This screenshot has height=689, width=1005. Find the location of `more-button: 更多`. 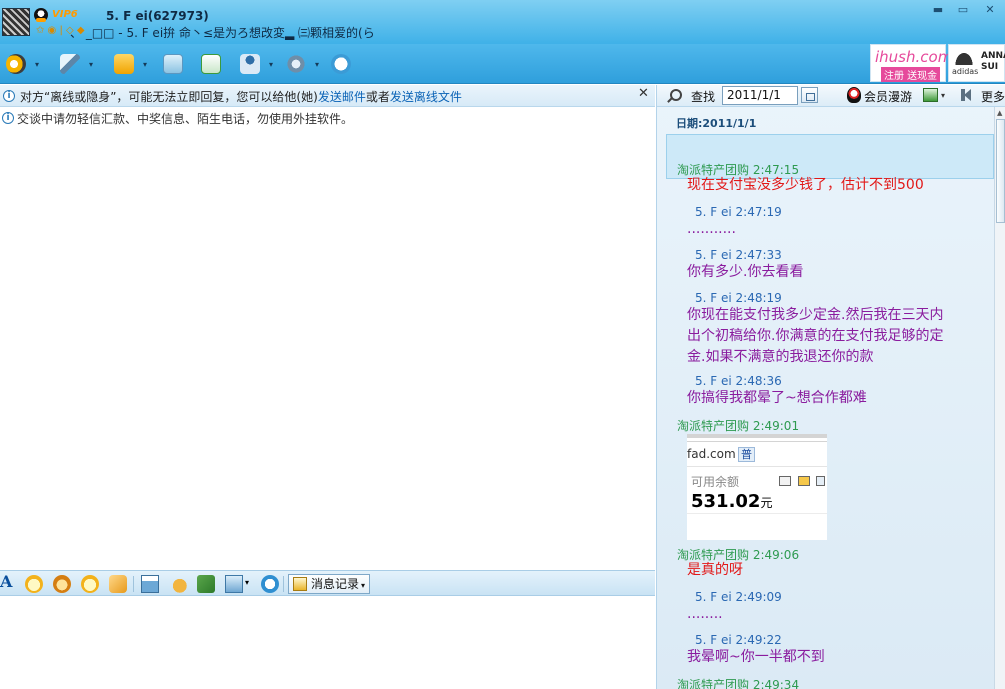

more-button: 更多 is located at coordinates (993, 96).